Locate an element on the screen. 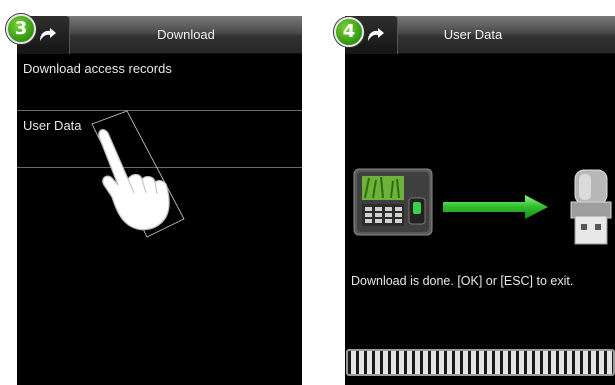 The image size is (615, 385). page-title: User Data is located at coordinates (473, 34).